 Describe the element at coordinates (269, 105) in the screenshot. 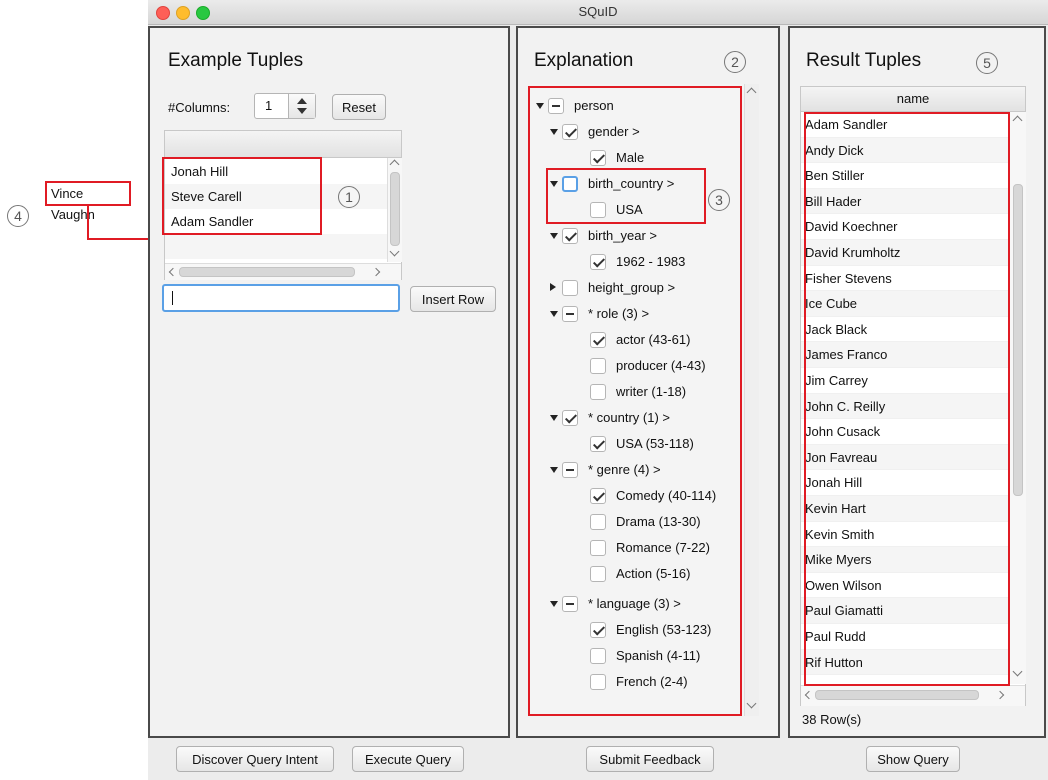

I see `columns-value: 1` at that location.